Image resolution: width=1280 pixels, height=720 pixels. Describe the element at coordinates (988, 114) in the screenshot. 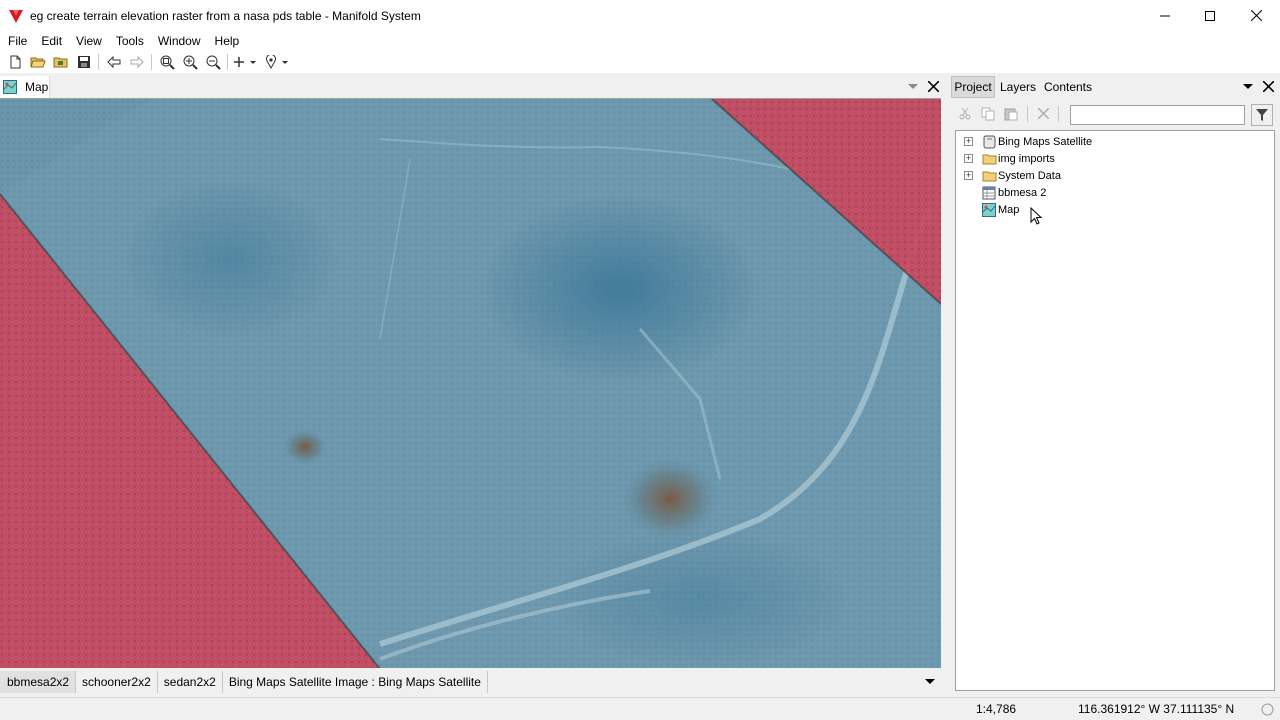

I see `copy-icon` at that location.